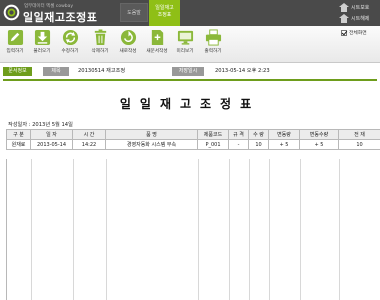 Image resolution: width=380 pixels, height=300 pixels. I want to click on input-button: 입력하기, so click(15, 41).